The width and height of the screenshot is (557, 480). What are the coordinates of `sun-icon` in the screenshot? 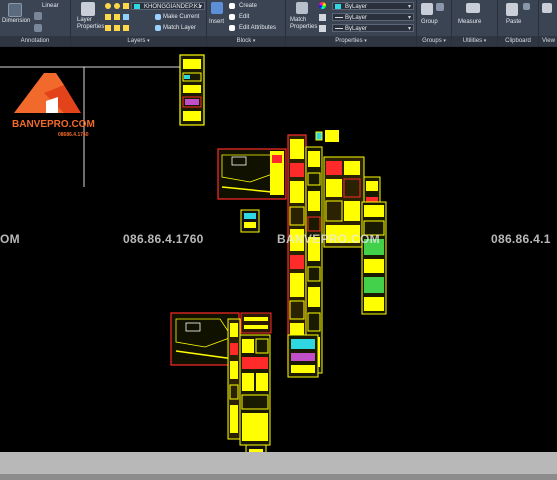 It's located at (117, 6).